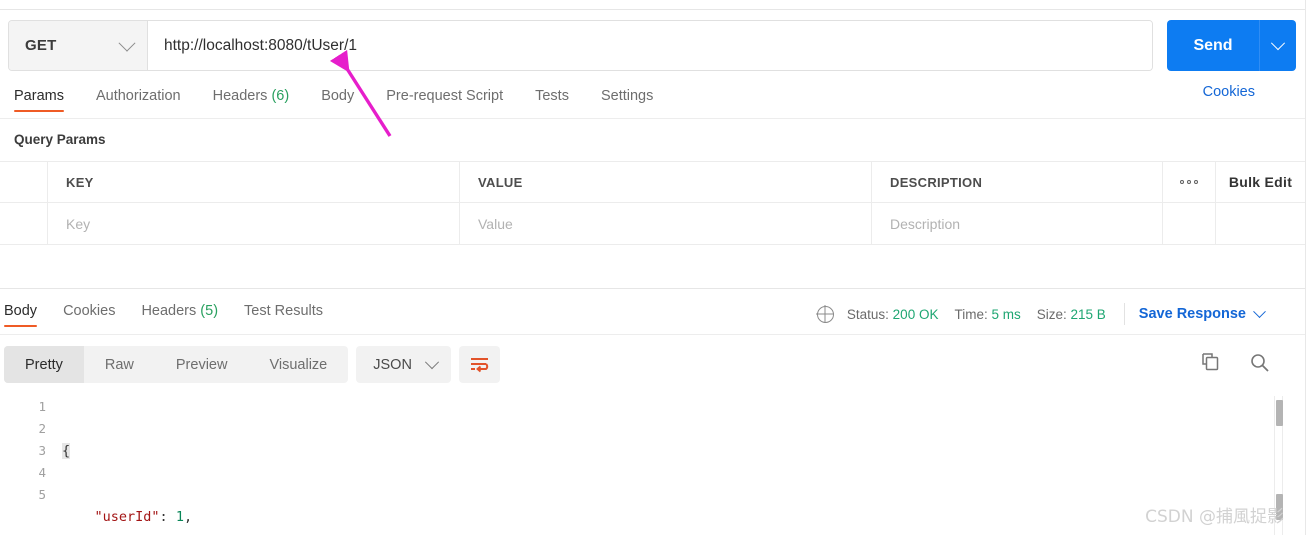  Describe the element at coordinates (298, 364) in the screenshot. I see `format-tab-visualize: Visualize` at that location.